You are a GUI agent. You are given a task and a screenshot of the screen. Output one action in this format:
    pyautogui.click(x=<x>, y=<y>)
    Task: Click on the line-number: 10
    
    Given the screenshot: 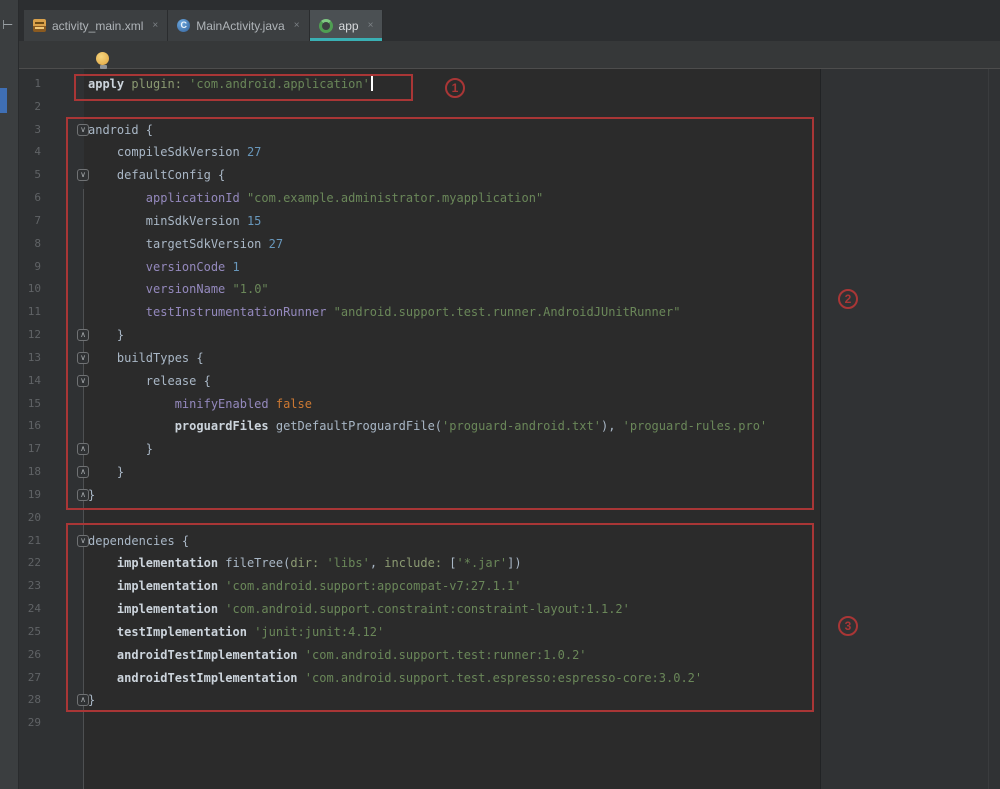 What is the action you would take?
    pyautogui.click(x=34, y=289)
    